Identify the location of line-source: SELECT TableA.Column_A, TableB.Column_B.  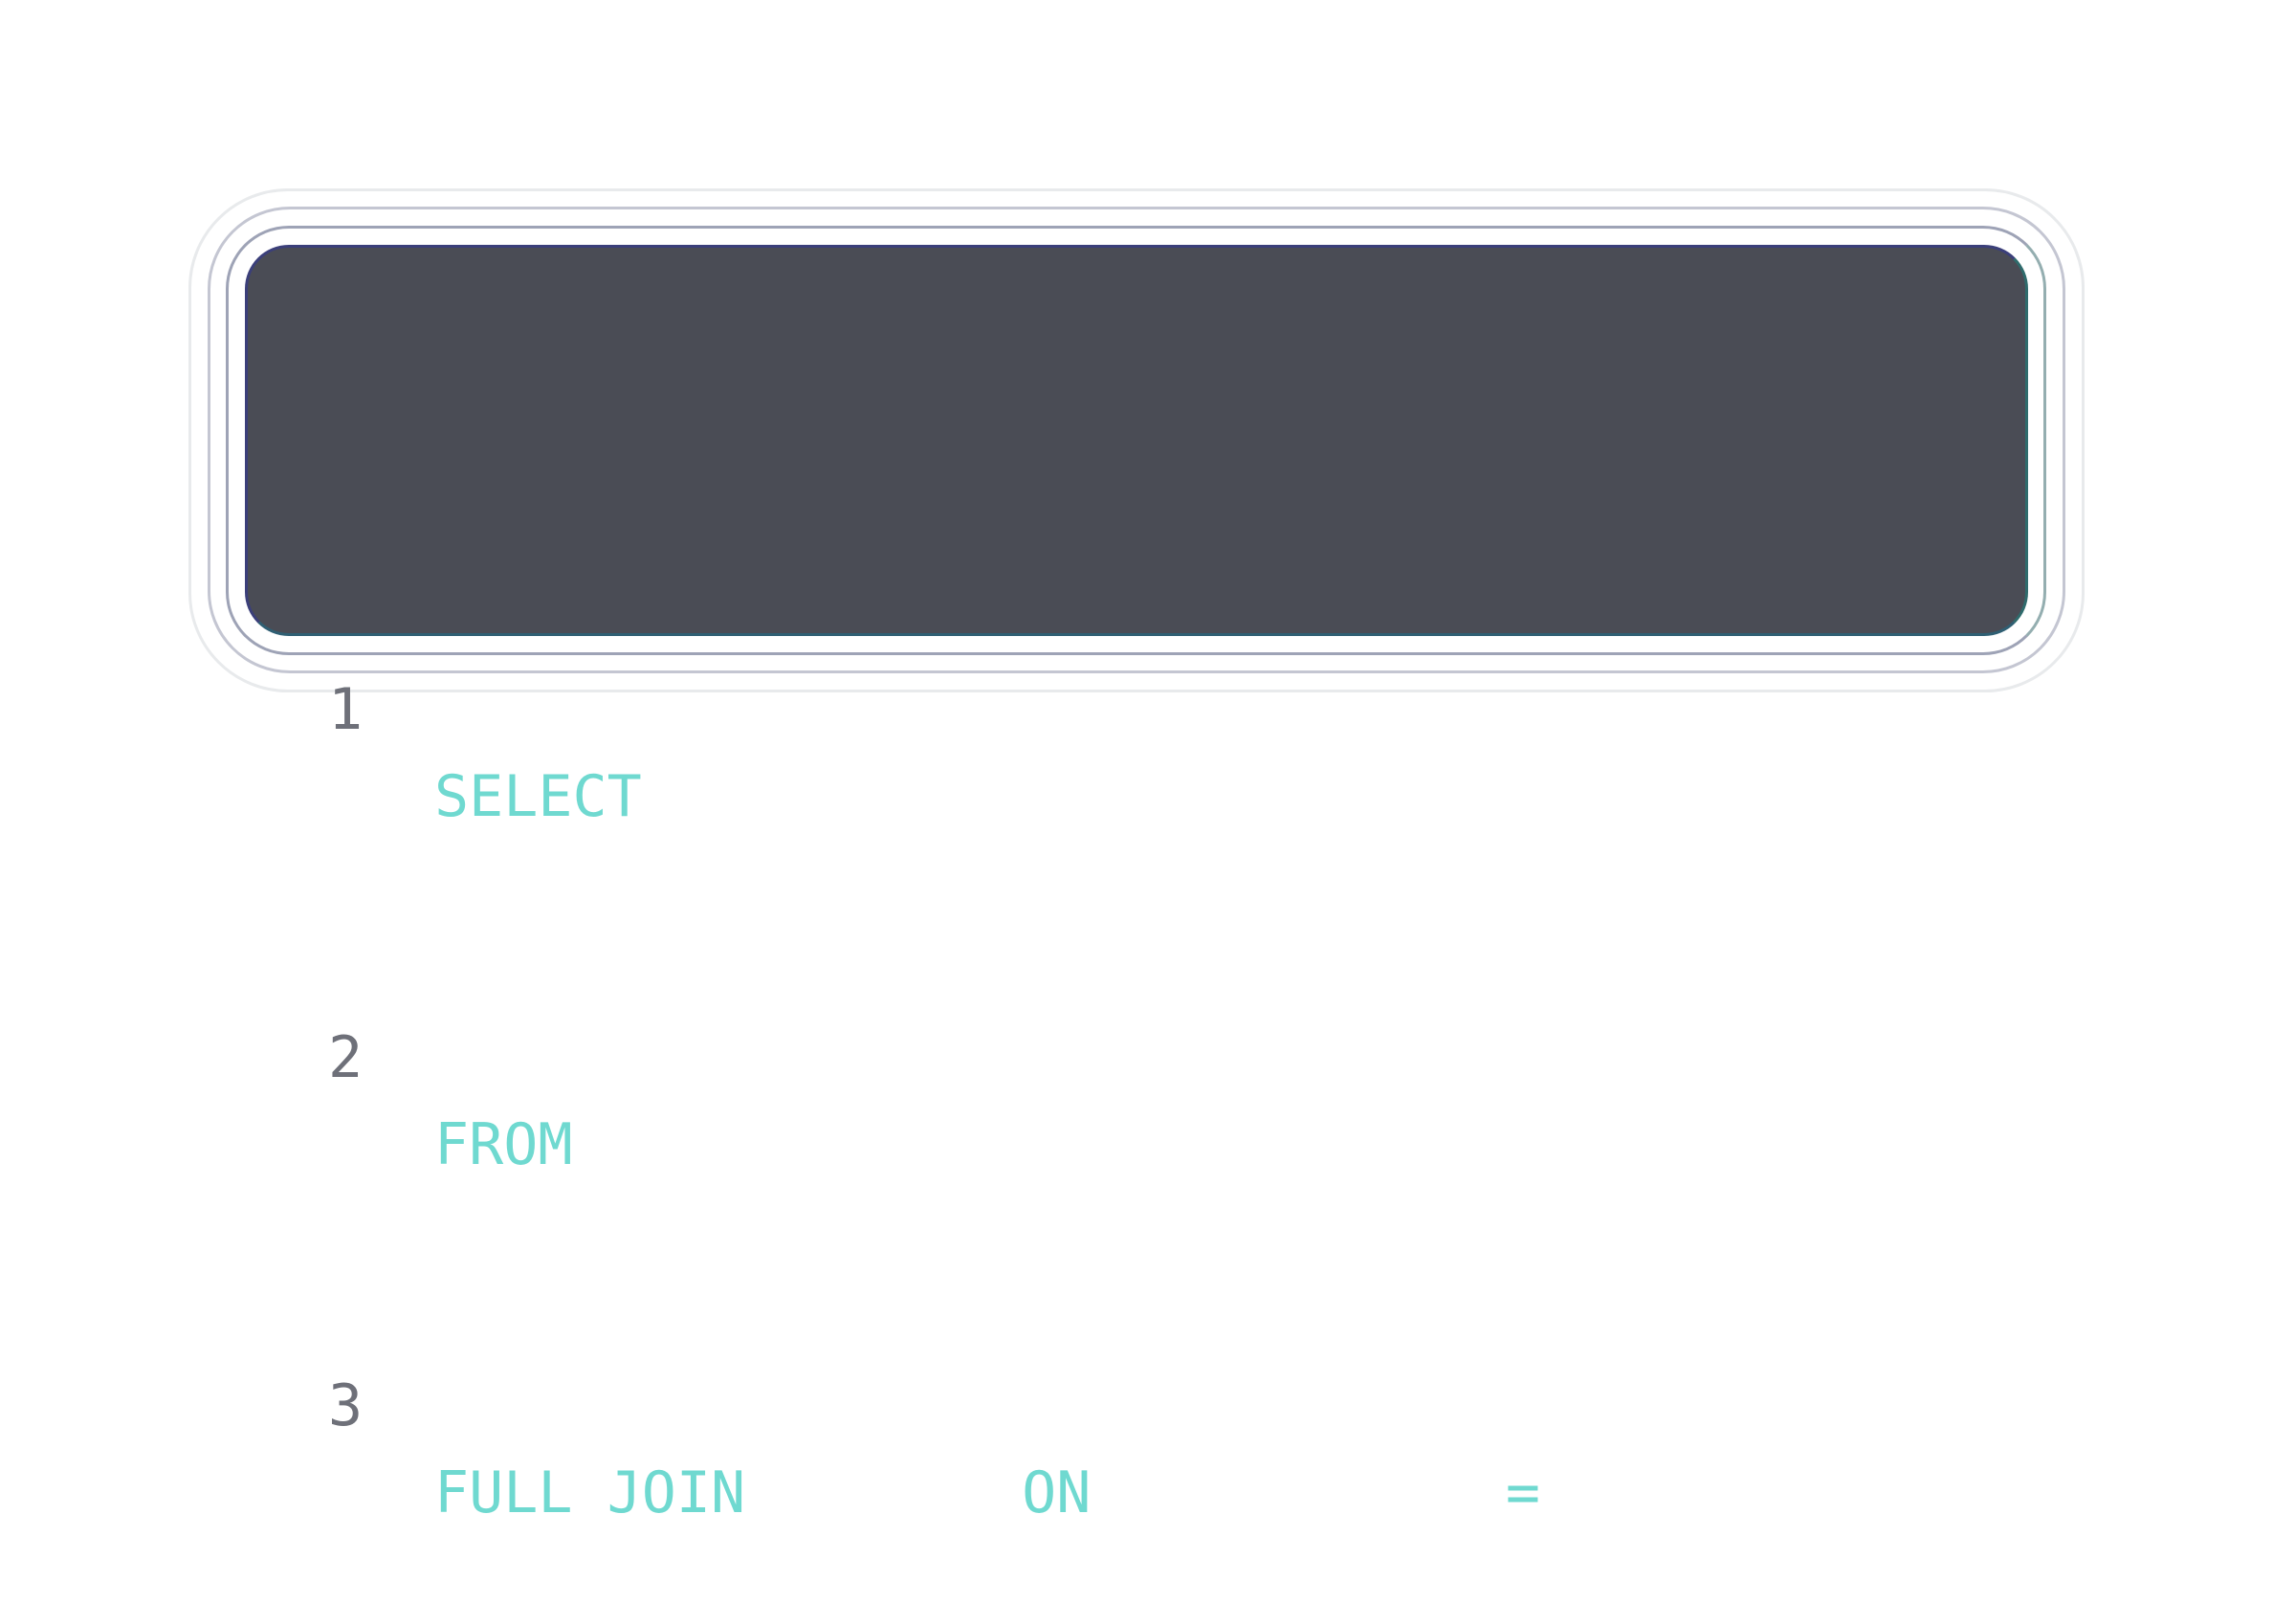
(1108, 798).